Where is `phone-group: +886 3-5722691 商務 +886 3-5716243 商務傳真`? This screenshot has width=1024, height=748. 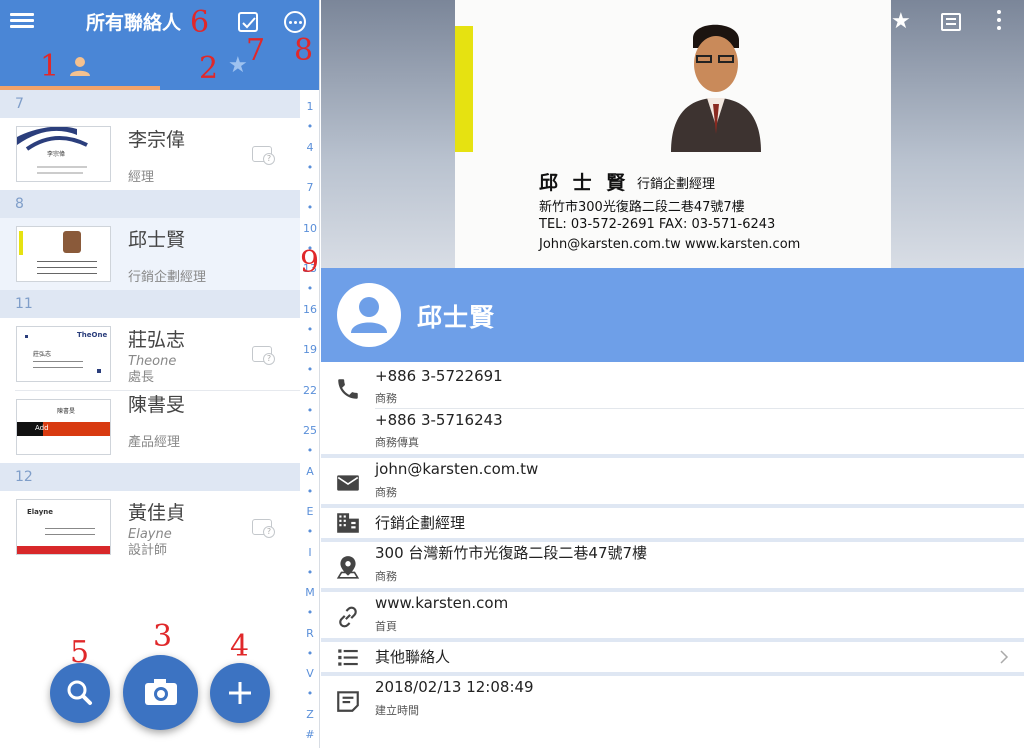
phone-group: +886 3-5722691 商務 +886 3-5716243 商務傳真 is located at coordinates (672, 409).